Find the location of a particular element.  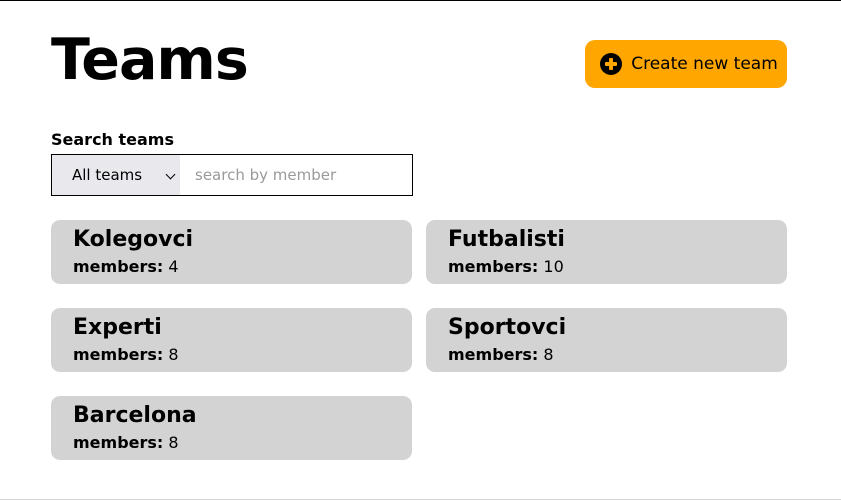

team-members: members: 10 is located at coordinates (617, 267).